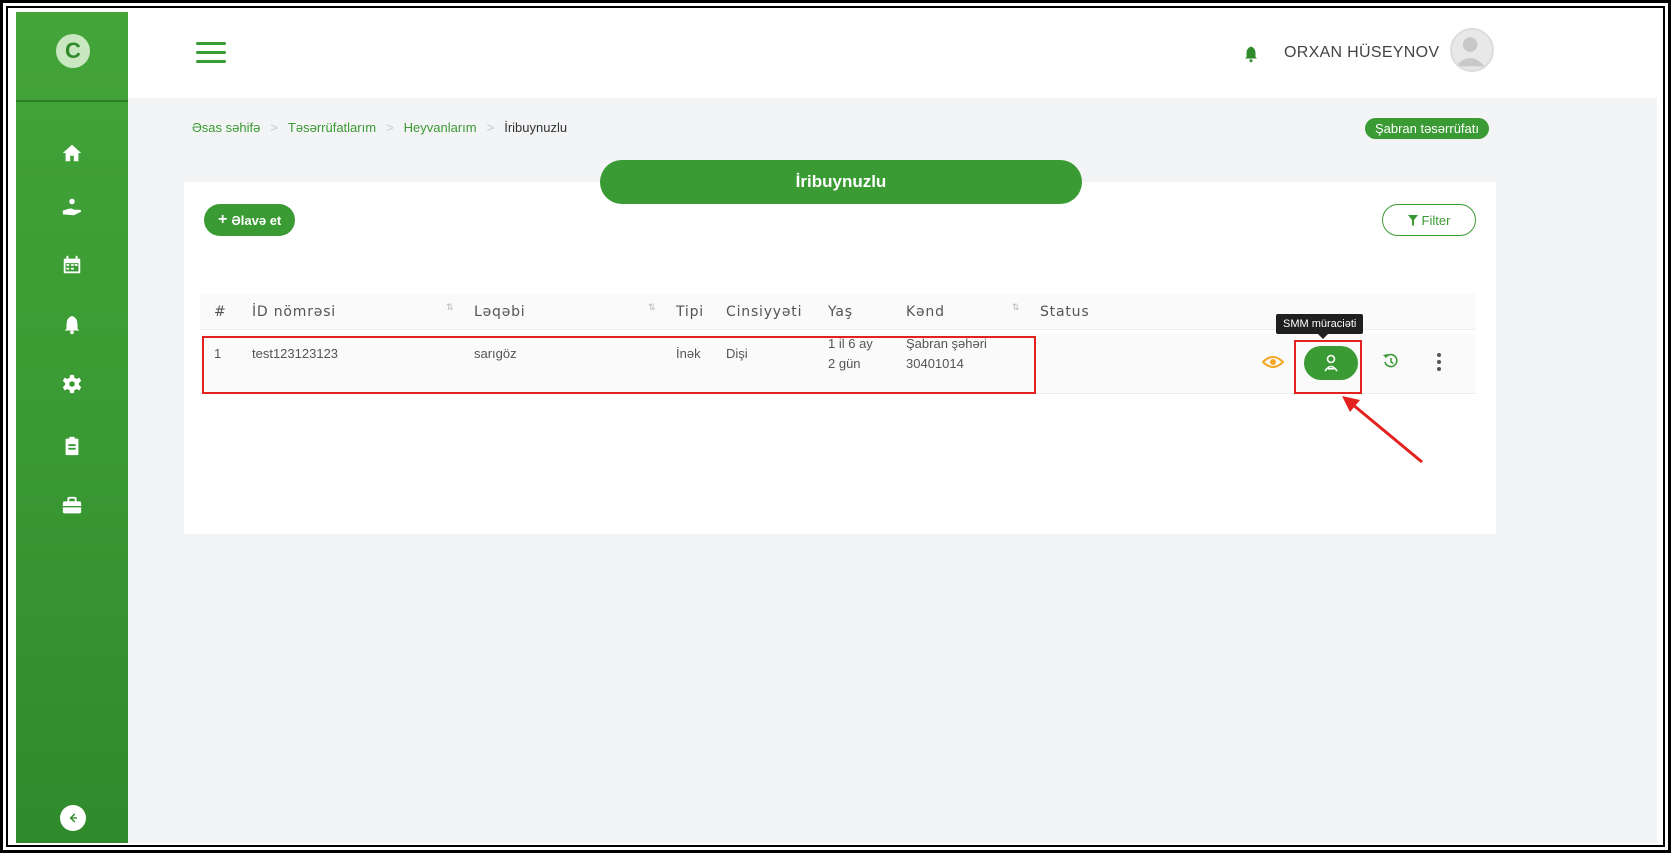 This screenshot has height=853, width=1671. I want to click on home-icon, so click(72, 153).